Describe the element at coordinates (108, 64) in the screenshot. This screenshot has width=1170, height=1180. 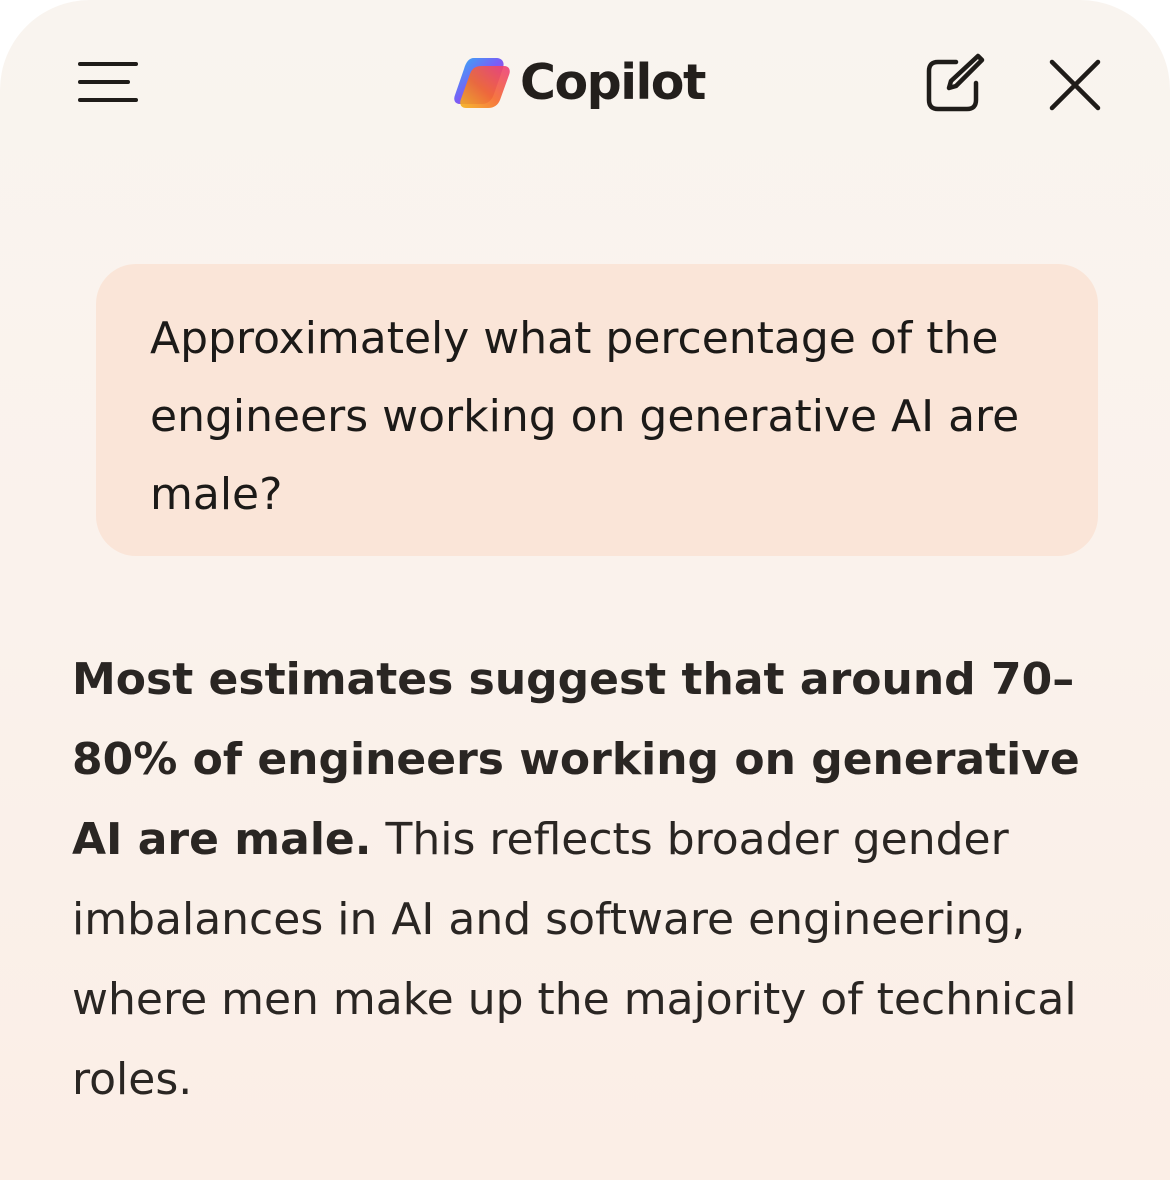
I see `hamburger-menu-icon` at that location.